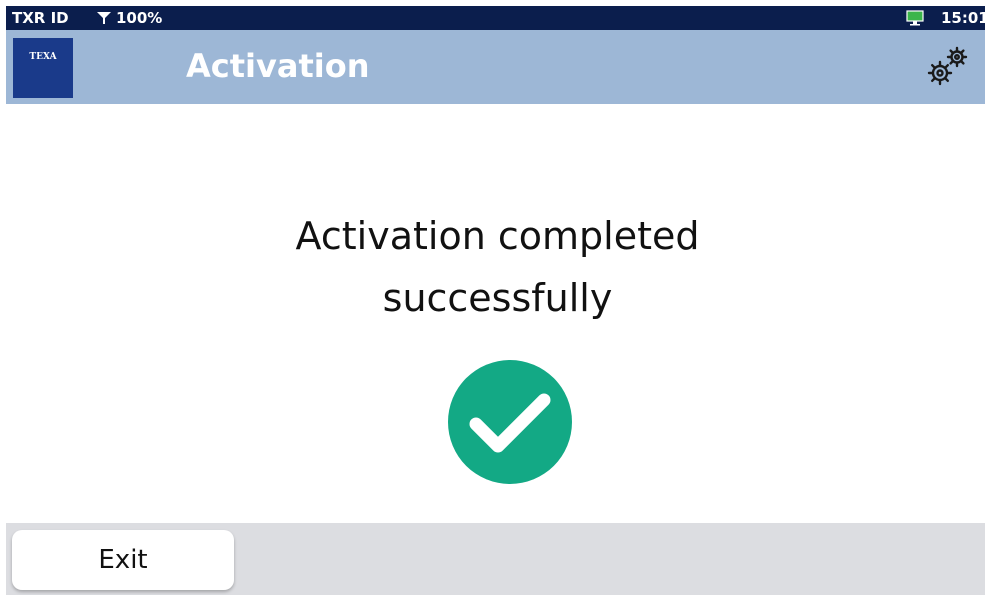 The height and width of the screenshot is (595, 985). I want to click on filter-signal-icon, so click(104, 18).